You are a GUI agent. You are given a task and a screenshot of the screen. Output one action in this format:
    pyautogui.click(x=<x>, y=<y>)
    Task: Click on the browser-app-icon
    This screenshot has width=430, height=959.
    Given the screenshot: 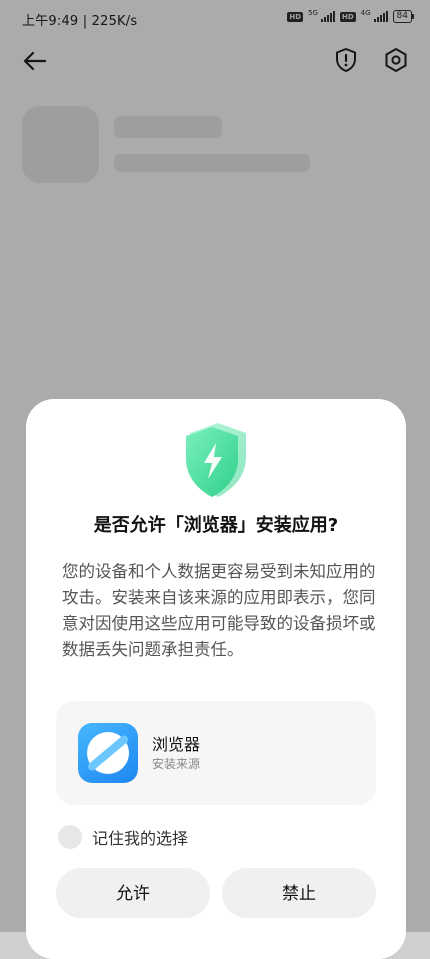 What is the action you would take?
    pyautogui.click(x=108, y=753)
    